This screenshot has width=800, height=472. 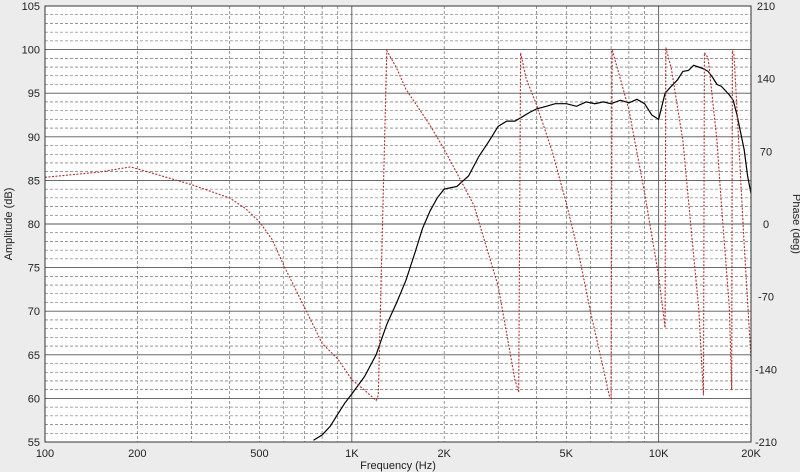 What do you see at coordinates (34, 94) in the screenshot?
I see `y-tick-label: 95` at bounding box center [34, 94].